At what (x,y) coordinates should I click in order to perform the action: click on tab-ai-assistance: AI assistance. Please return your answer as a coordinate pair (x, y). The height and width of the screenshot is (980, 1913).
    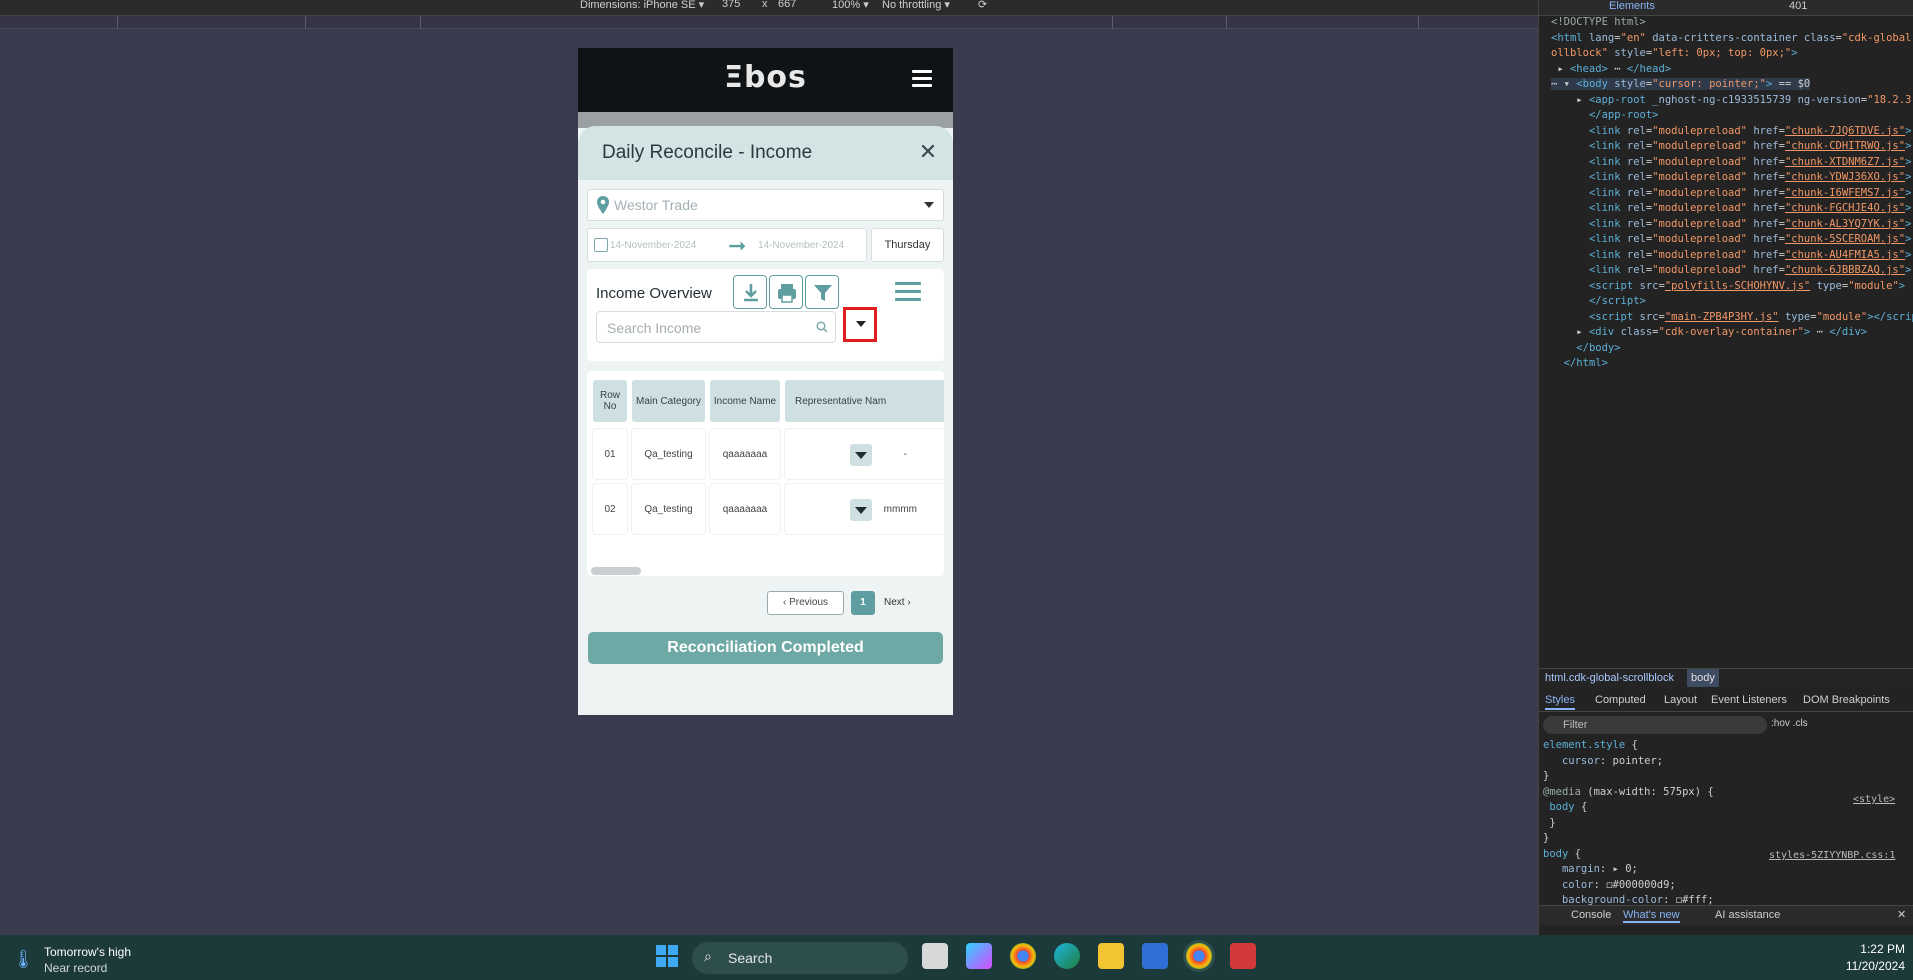
    Looking at the image, I should click on (1747, 915).